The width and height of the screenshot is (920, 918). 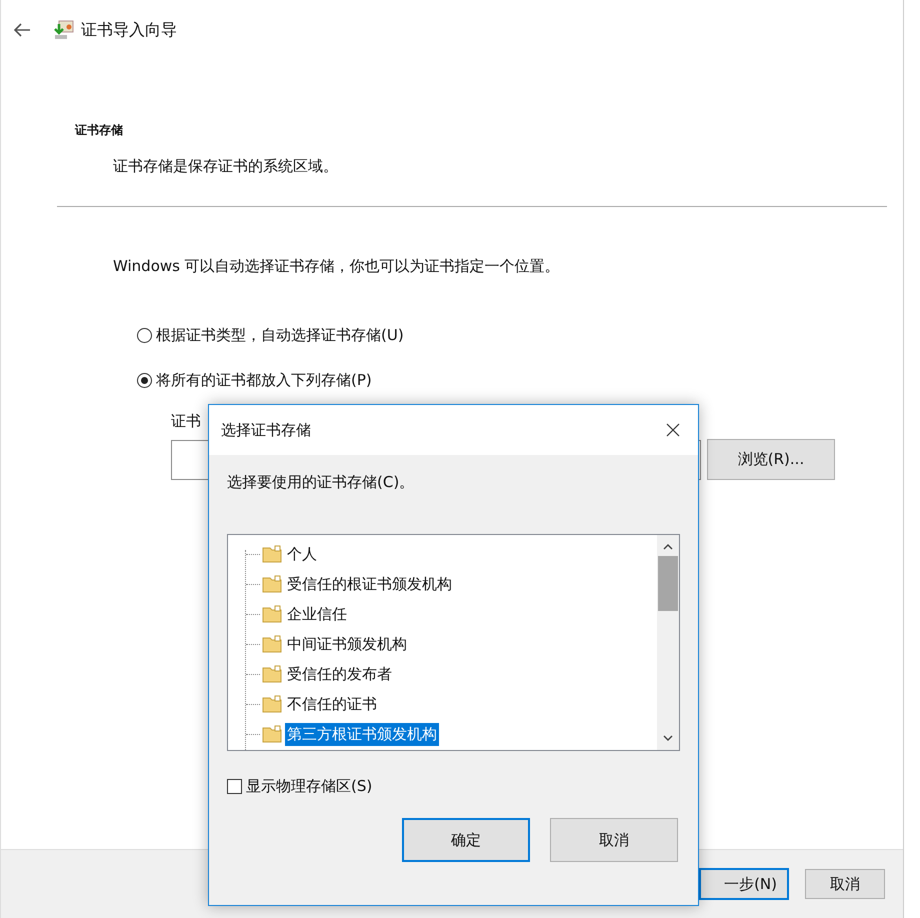 What do you see at coordinates (99, 130) in the screenshot?
I see `section-heading: 证书存储` at bounding box center [99, 130].